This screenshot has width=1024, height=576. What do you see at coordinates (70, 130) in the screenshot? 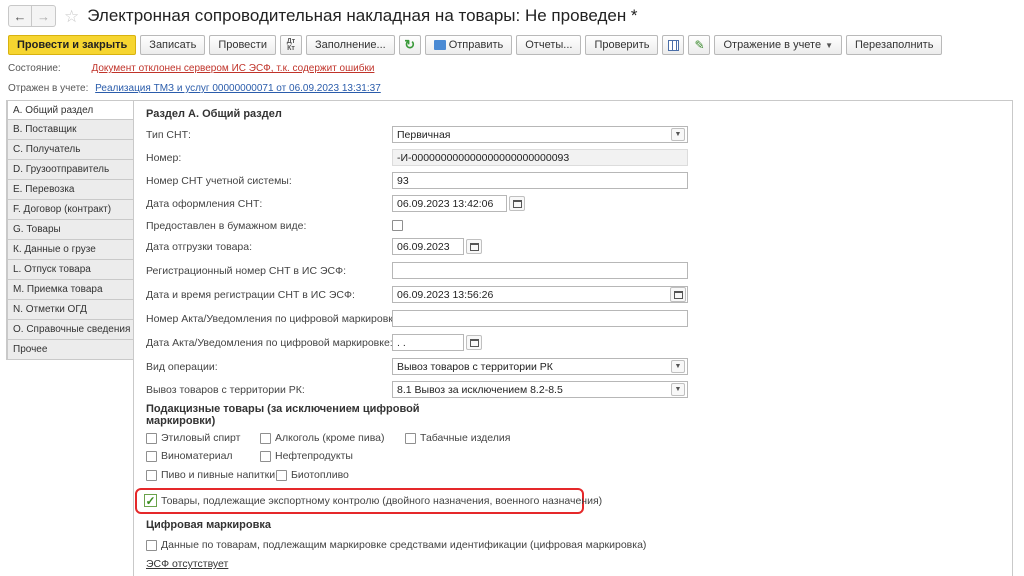
I see `tab-supplier: В. Поставщик` at bounding box center [70, 130].